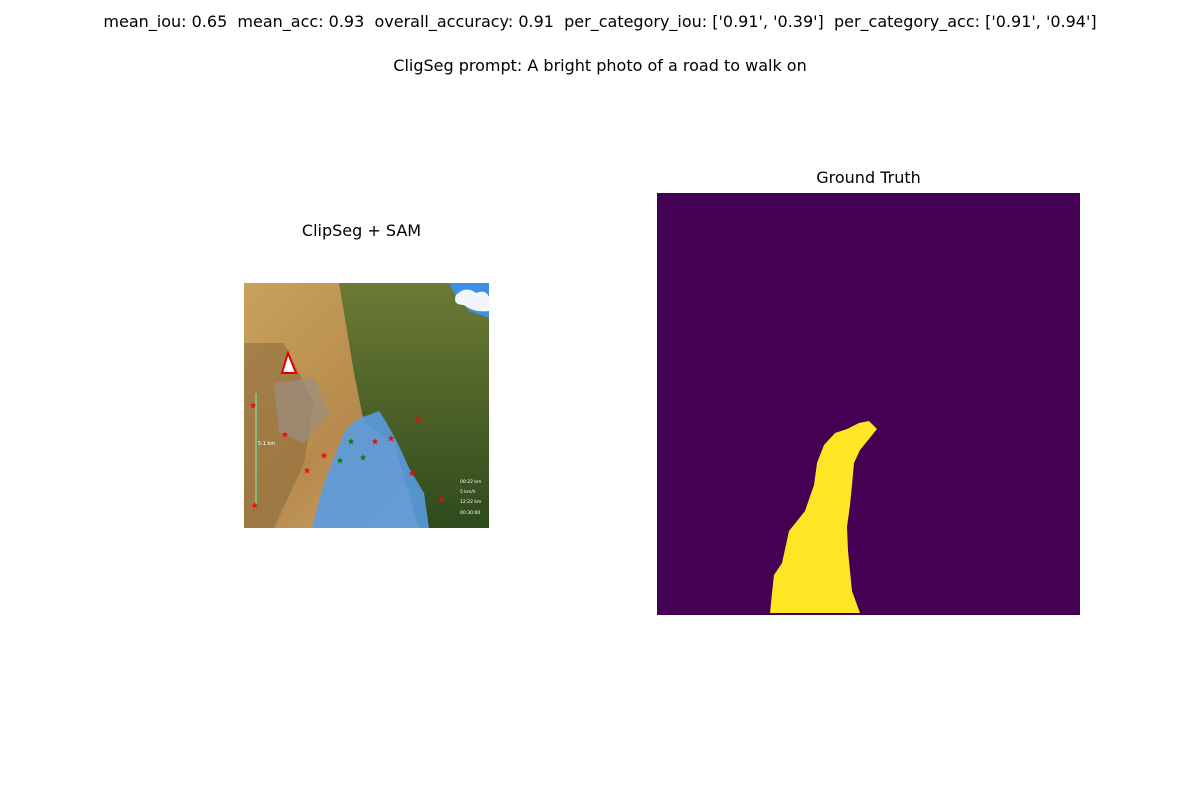 The height and width of the screenshot is (800, 1200). Describe the element at coordinates (470, 482) in the screenshot. I see `stat-line: 00:22 km` at that location.